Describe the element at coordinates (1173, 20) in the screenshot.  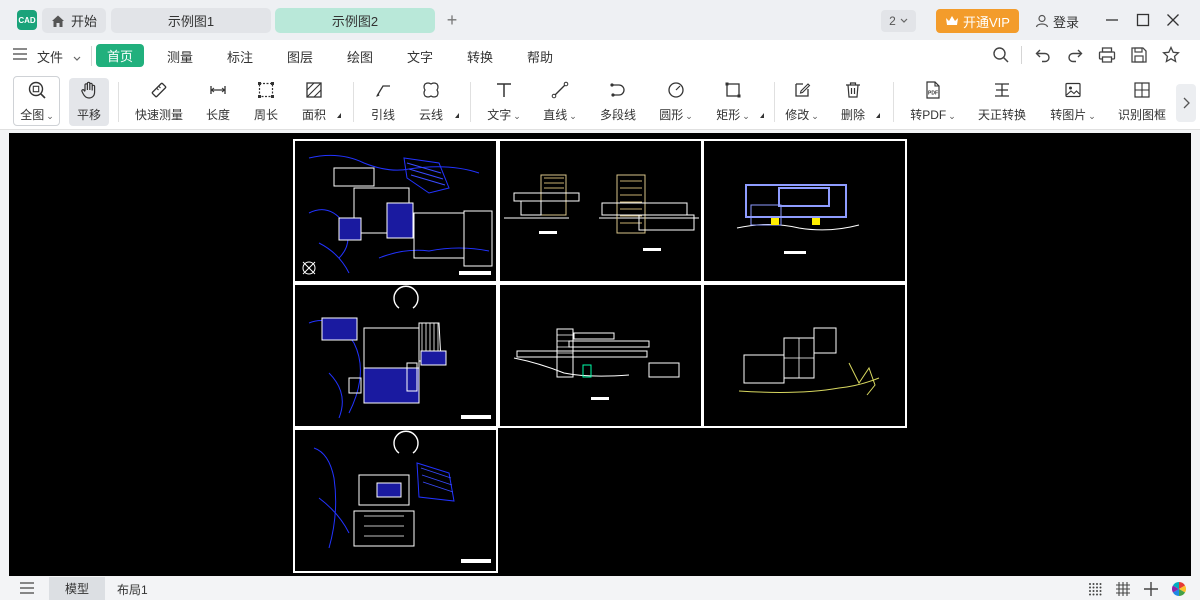
I see `close-icon` at that location.